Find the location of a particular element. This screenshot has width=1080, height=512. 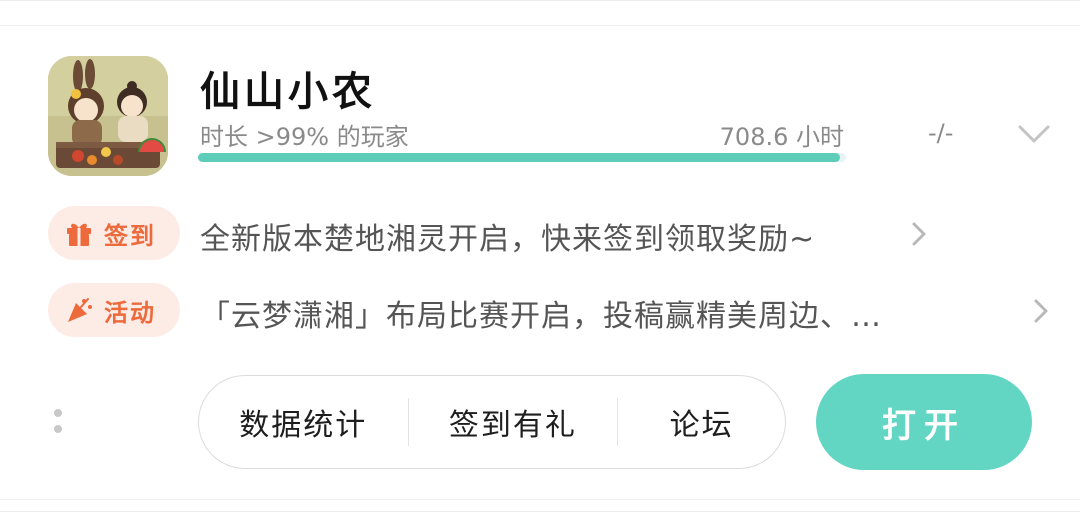

bottom-divider is located at coordinates (540, 499).